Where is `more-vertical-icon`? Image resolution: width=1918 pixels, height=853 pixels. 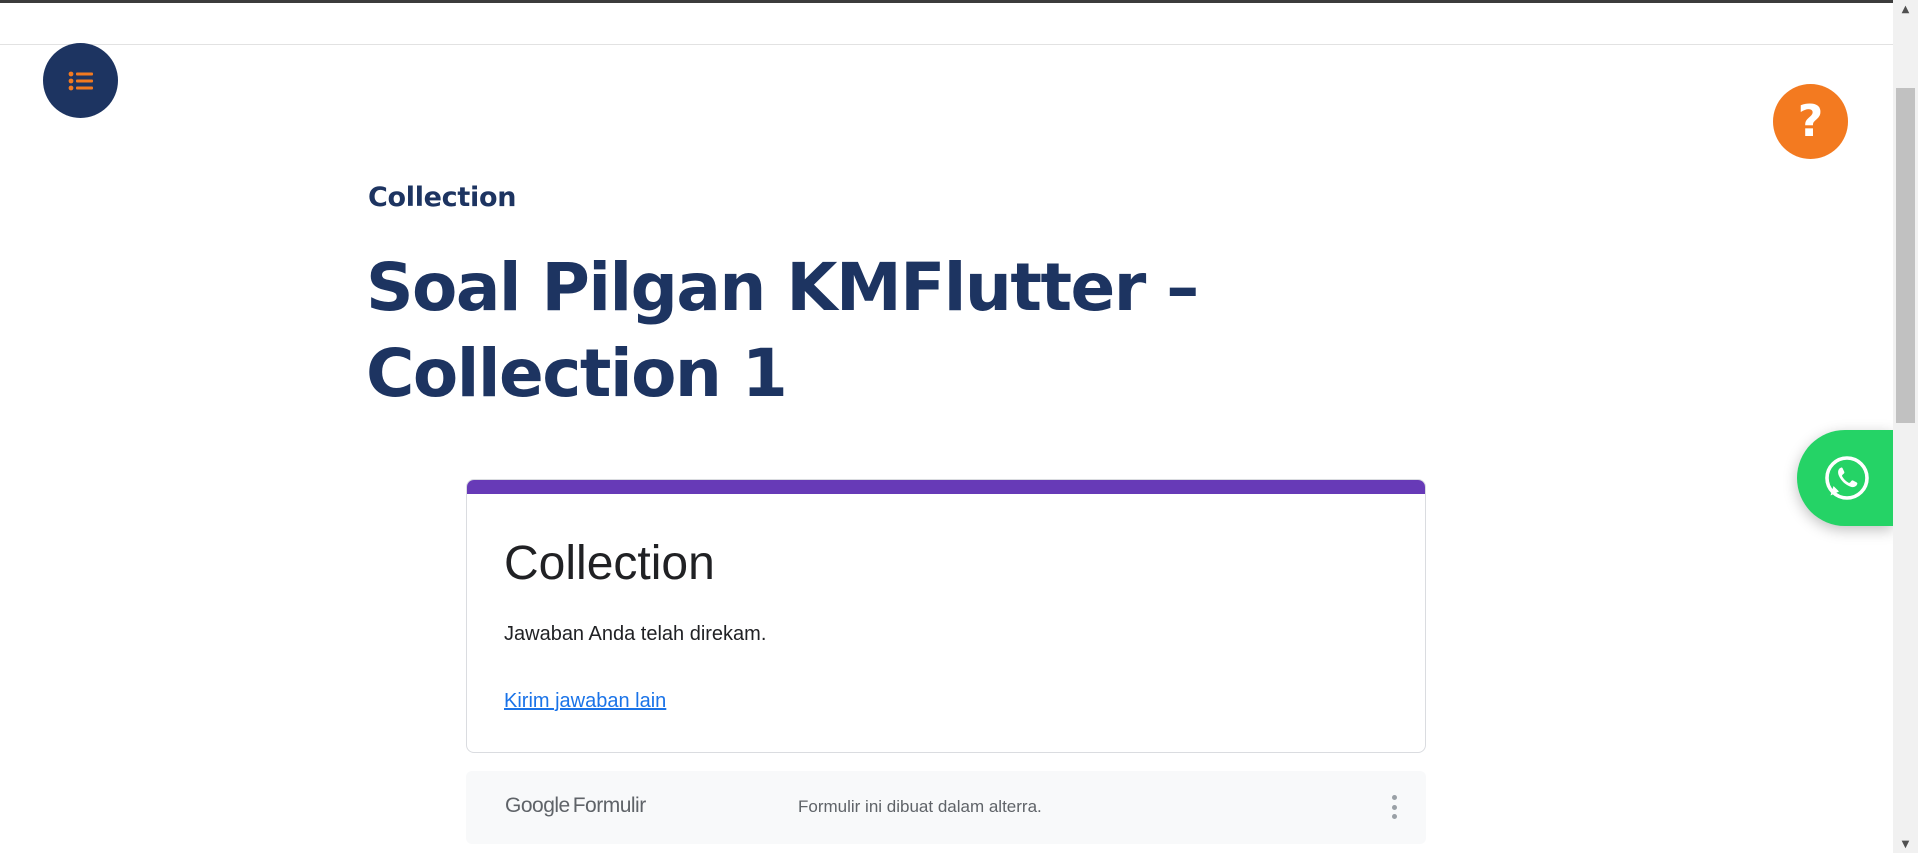
more-vertical-icon is located at coordinates (1394, 807).